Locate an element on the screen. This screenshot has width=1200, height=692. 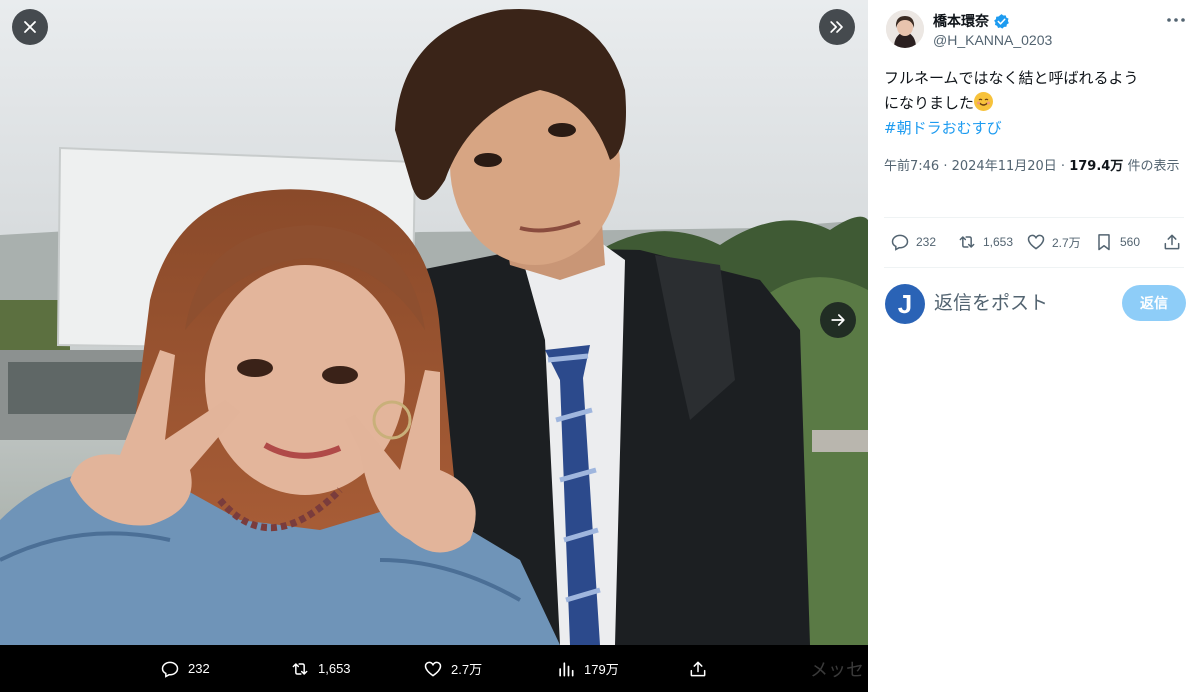
author-avatar-image is located at coordinates (905, 29).